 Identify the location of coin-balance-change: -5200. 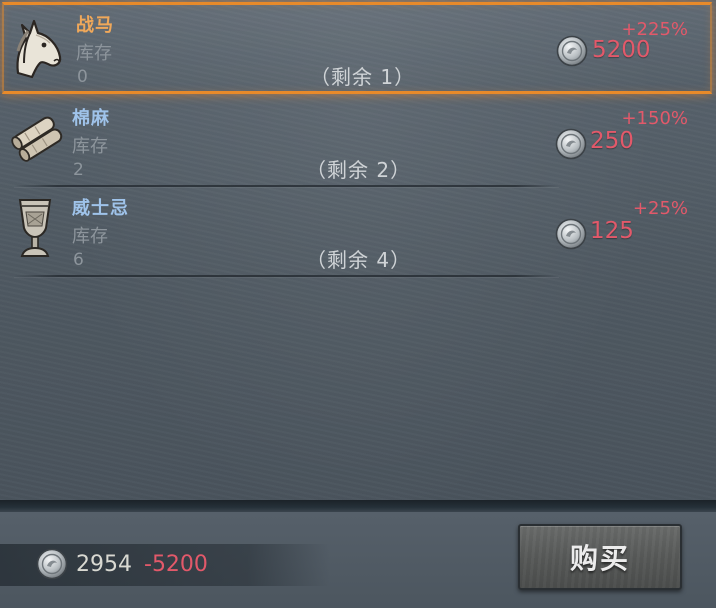
(176, 564).